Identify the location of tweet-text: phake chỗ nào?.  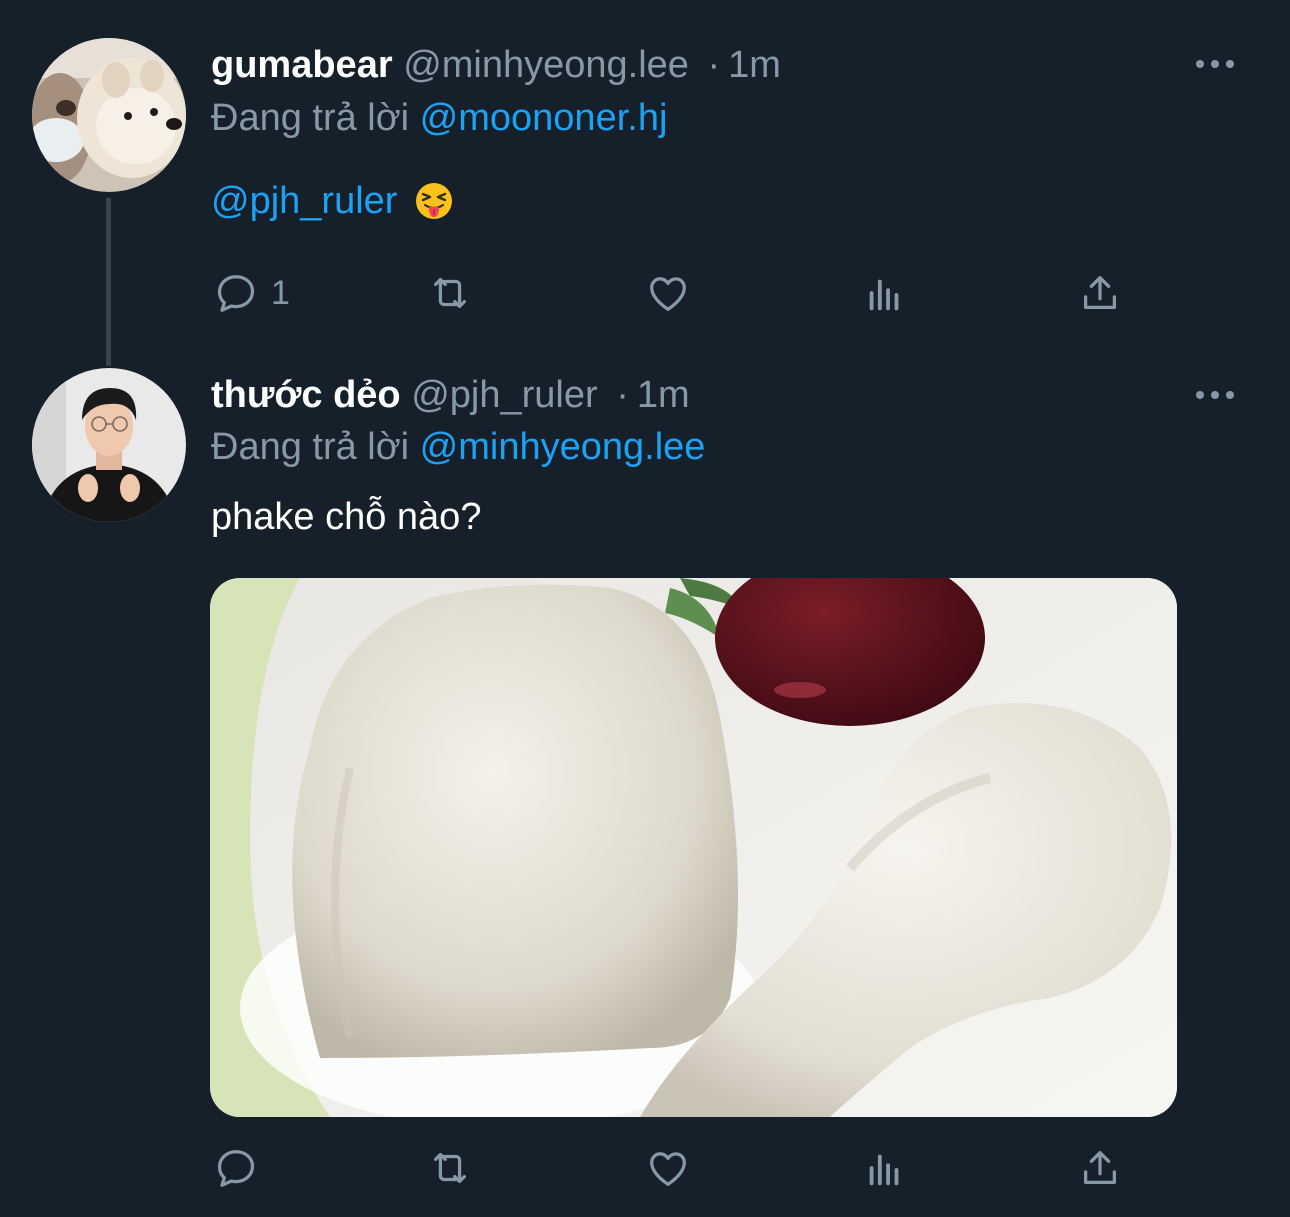
(346, 517).